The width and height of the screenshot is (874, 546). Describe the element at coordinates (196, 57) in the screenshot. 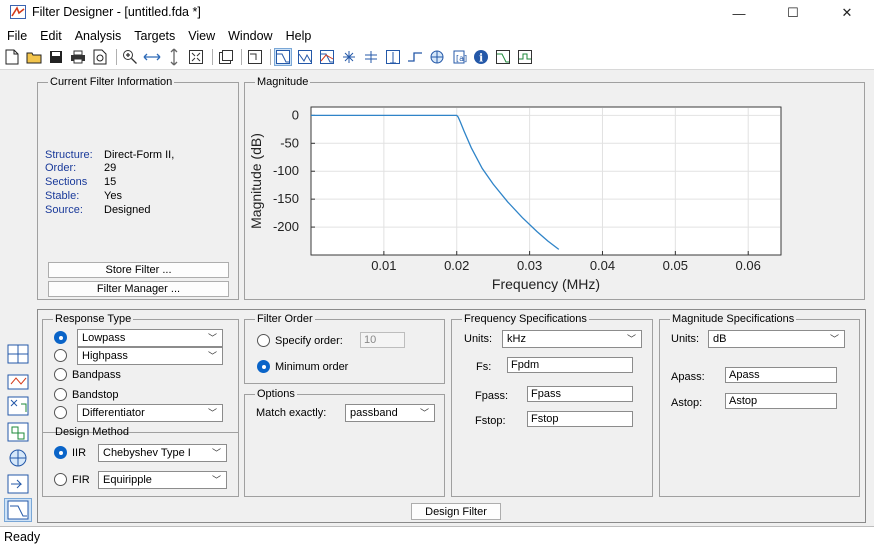

I see `full-view-icon` at that location.